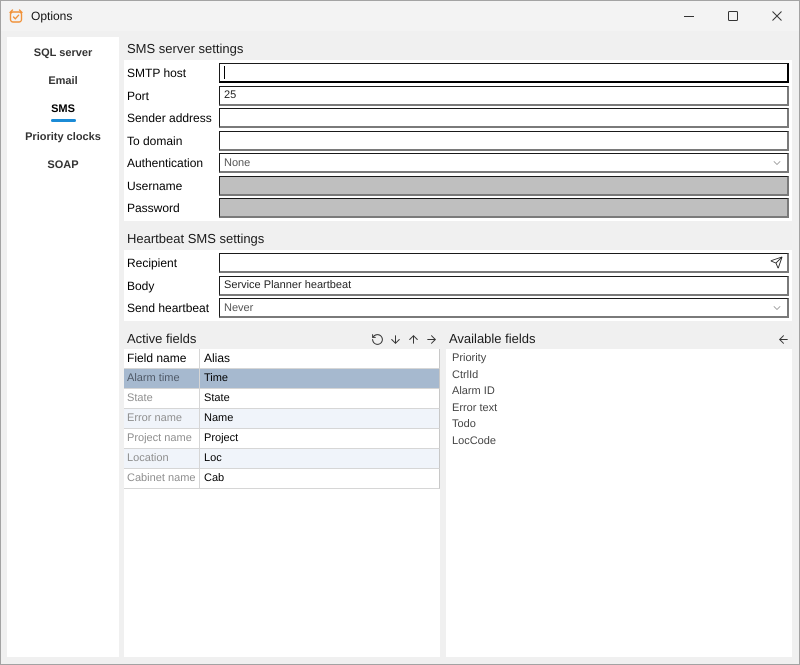 The image size is (800, 665). What do you see at coordinates (63, 81) in the screenshot?
I see `nav-tab: Email` at bounding box center [63, 81].